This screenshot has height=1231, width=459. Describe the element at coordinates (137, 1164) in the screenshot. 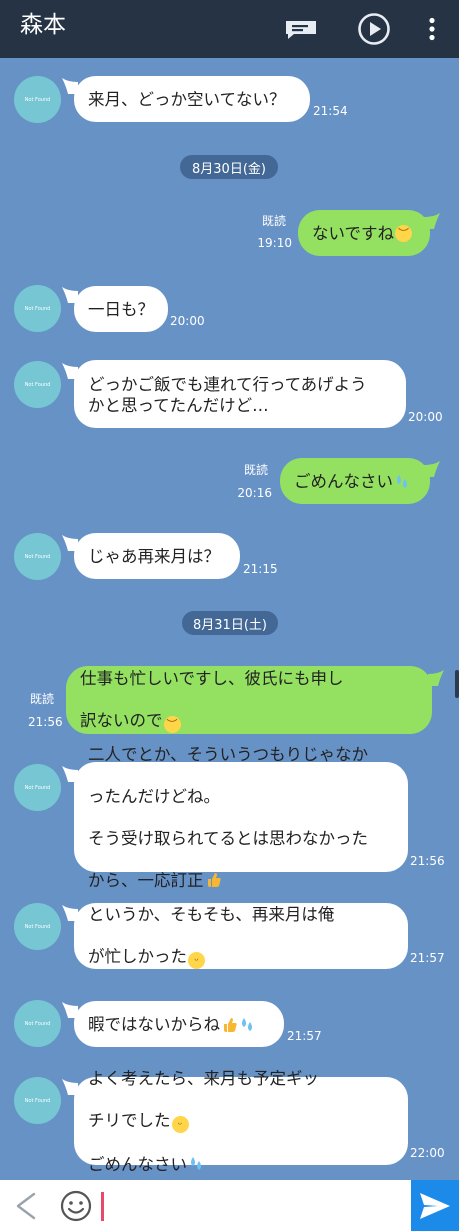

I see `message-text-line: ごめんなさい` at that location.